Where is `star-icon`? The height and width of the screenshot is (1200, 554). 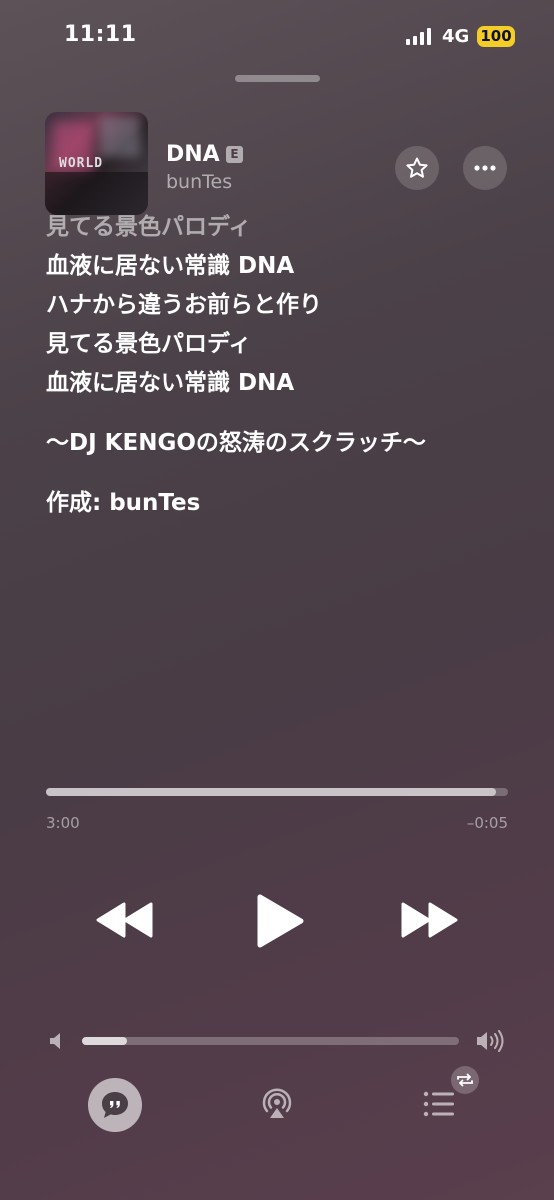 star-icon is located at coordinates (417, 167).